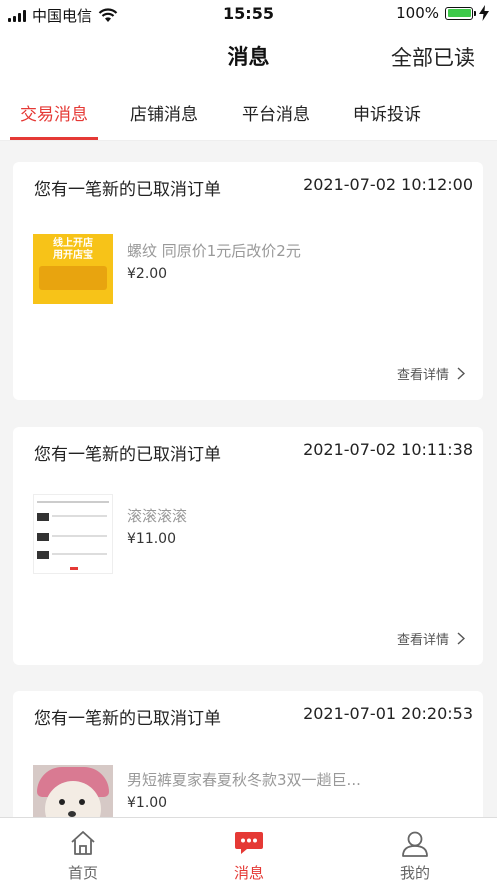  Describe the element at coordinates (54, 112) in the screenshot. I see `tab-transaction: 交易消息` at that location.